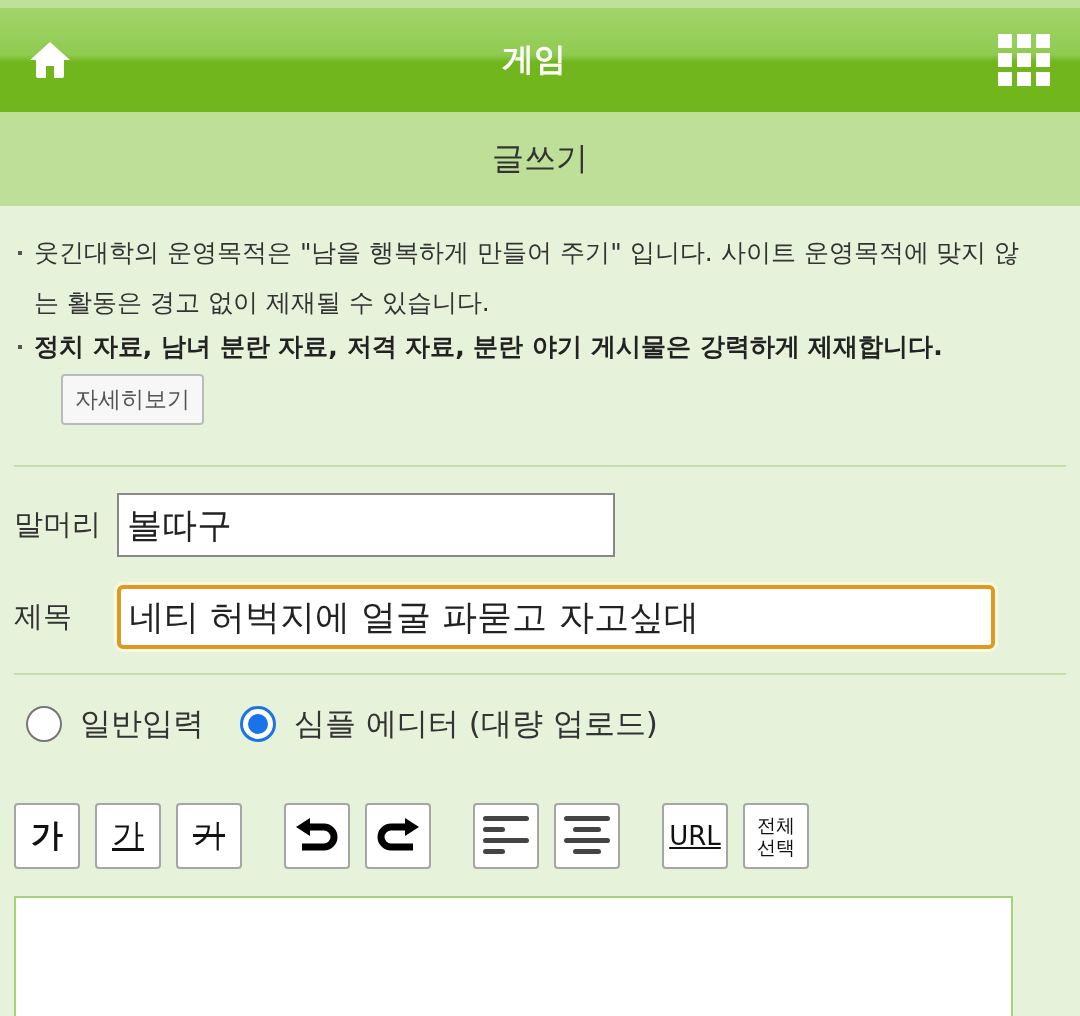  I want to click on details-button: 자세히보기, so click(132, 399).